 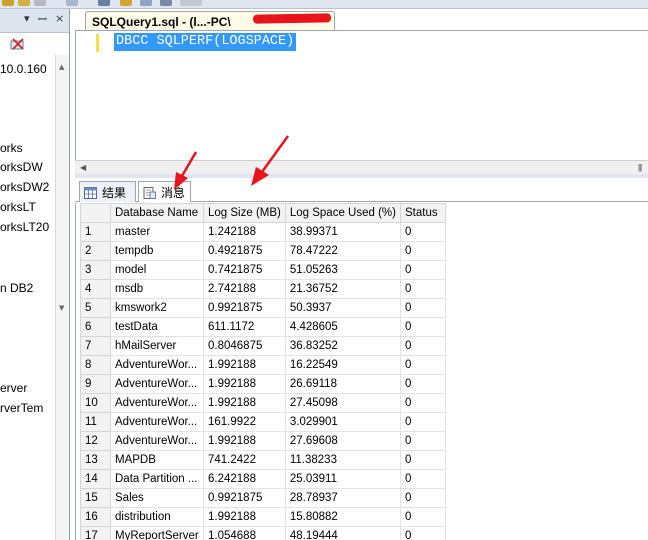 What do you see at coordinates (342, 251) in the screenshot?
I see `table-cell: 78.47222` at bounding box center [342, 251].